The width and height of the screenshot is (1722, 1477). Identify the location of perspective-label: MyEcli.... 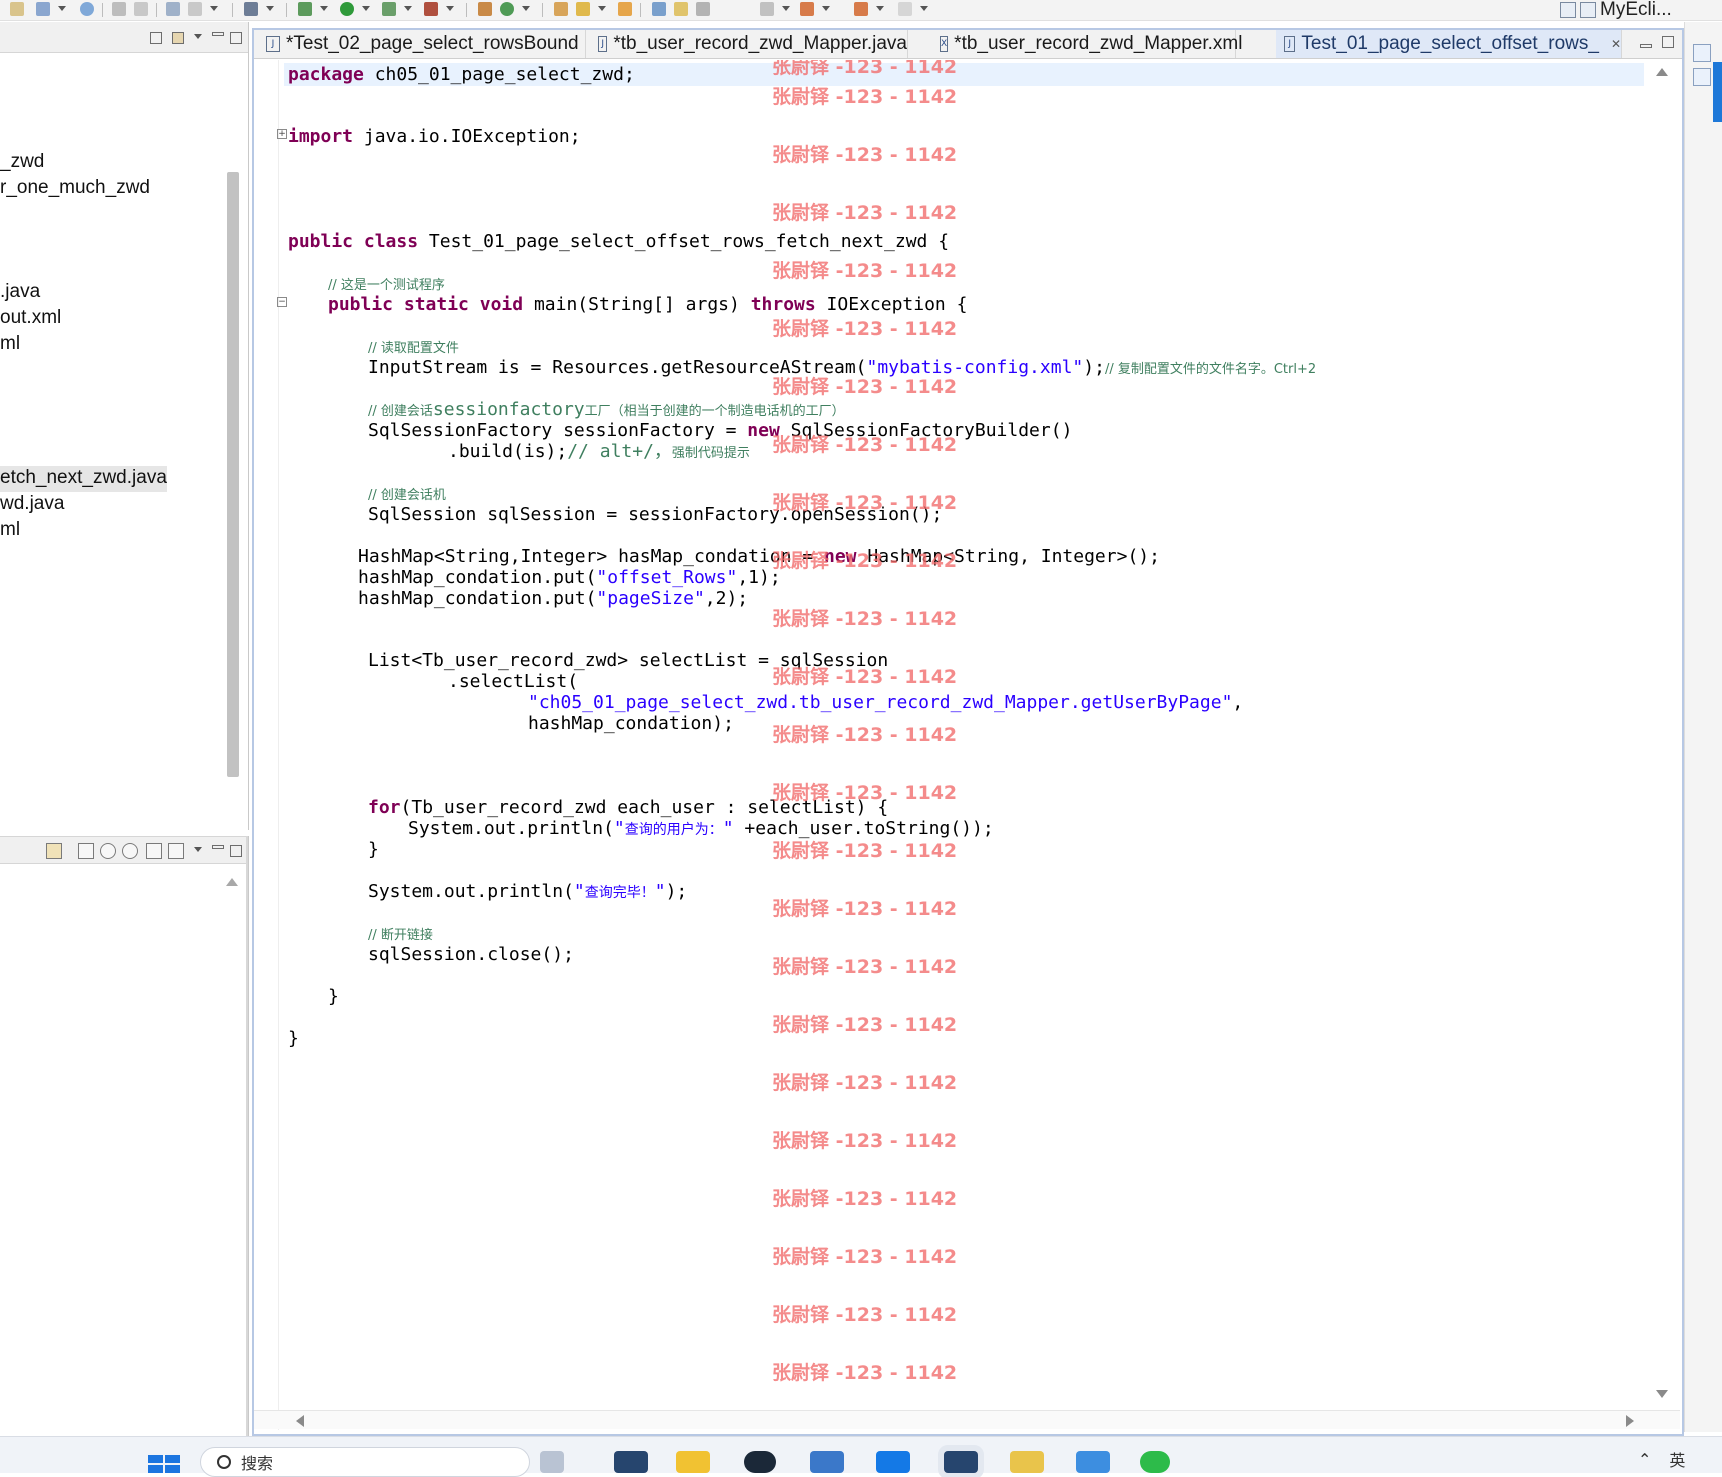
(1636, 10).